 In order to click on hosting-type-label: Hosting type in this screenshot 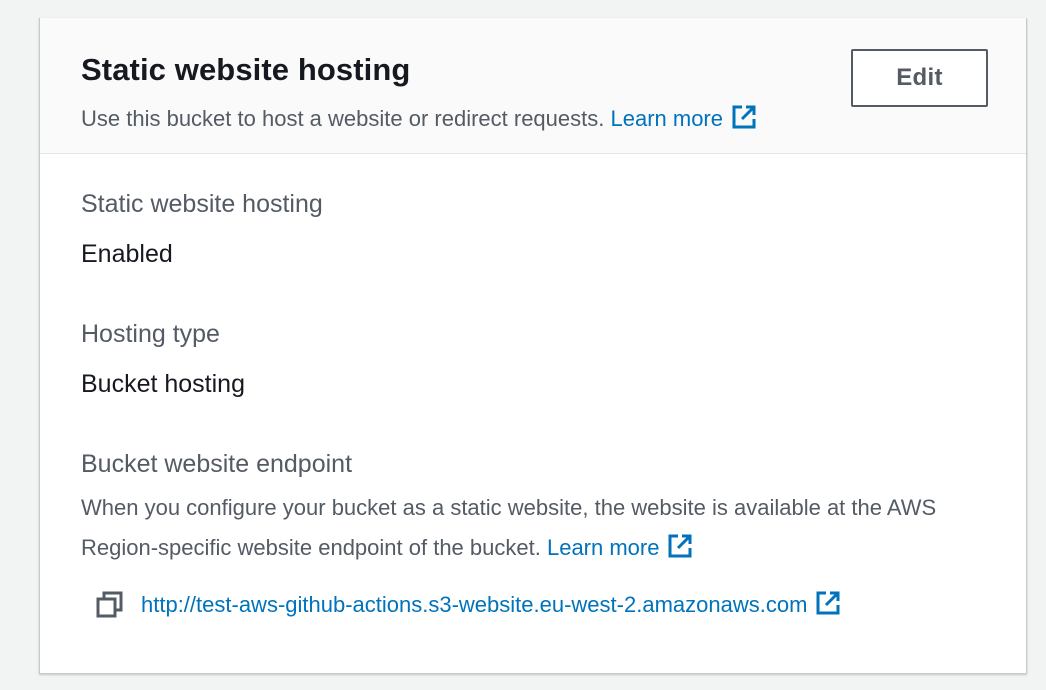, I will do `click(150, 334)`.